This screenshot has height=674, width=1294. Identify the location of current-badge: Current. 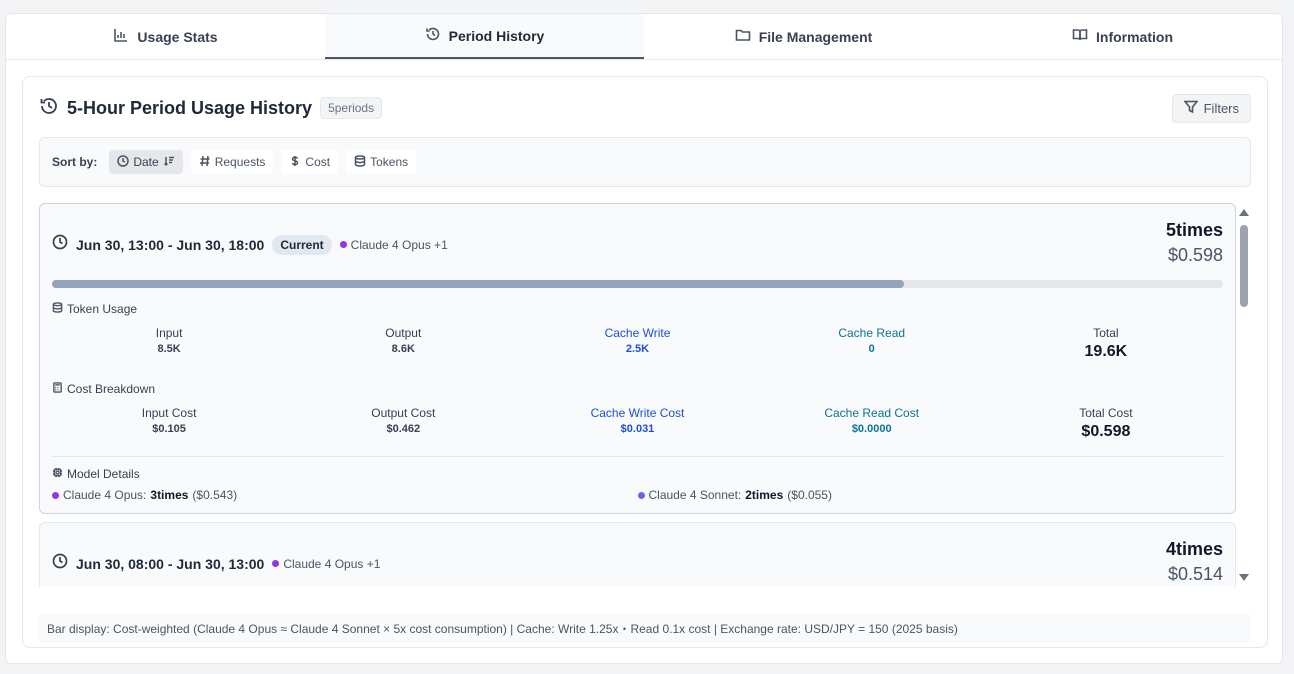
(302, 244).